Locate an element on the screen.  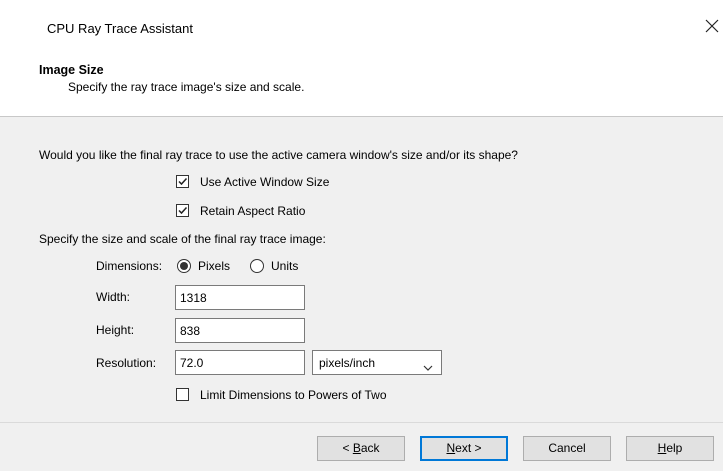
use-active-window-size-label: Use Active Window Size is located at coordinates (264, 182).